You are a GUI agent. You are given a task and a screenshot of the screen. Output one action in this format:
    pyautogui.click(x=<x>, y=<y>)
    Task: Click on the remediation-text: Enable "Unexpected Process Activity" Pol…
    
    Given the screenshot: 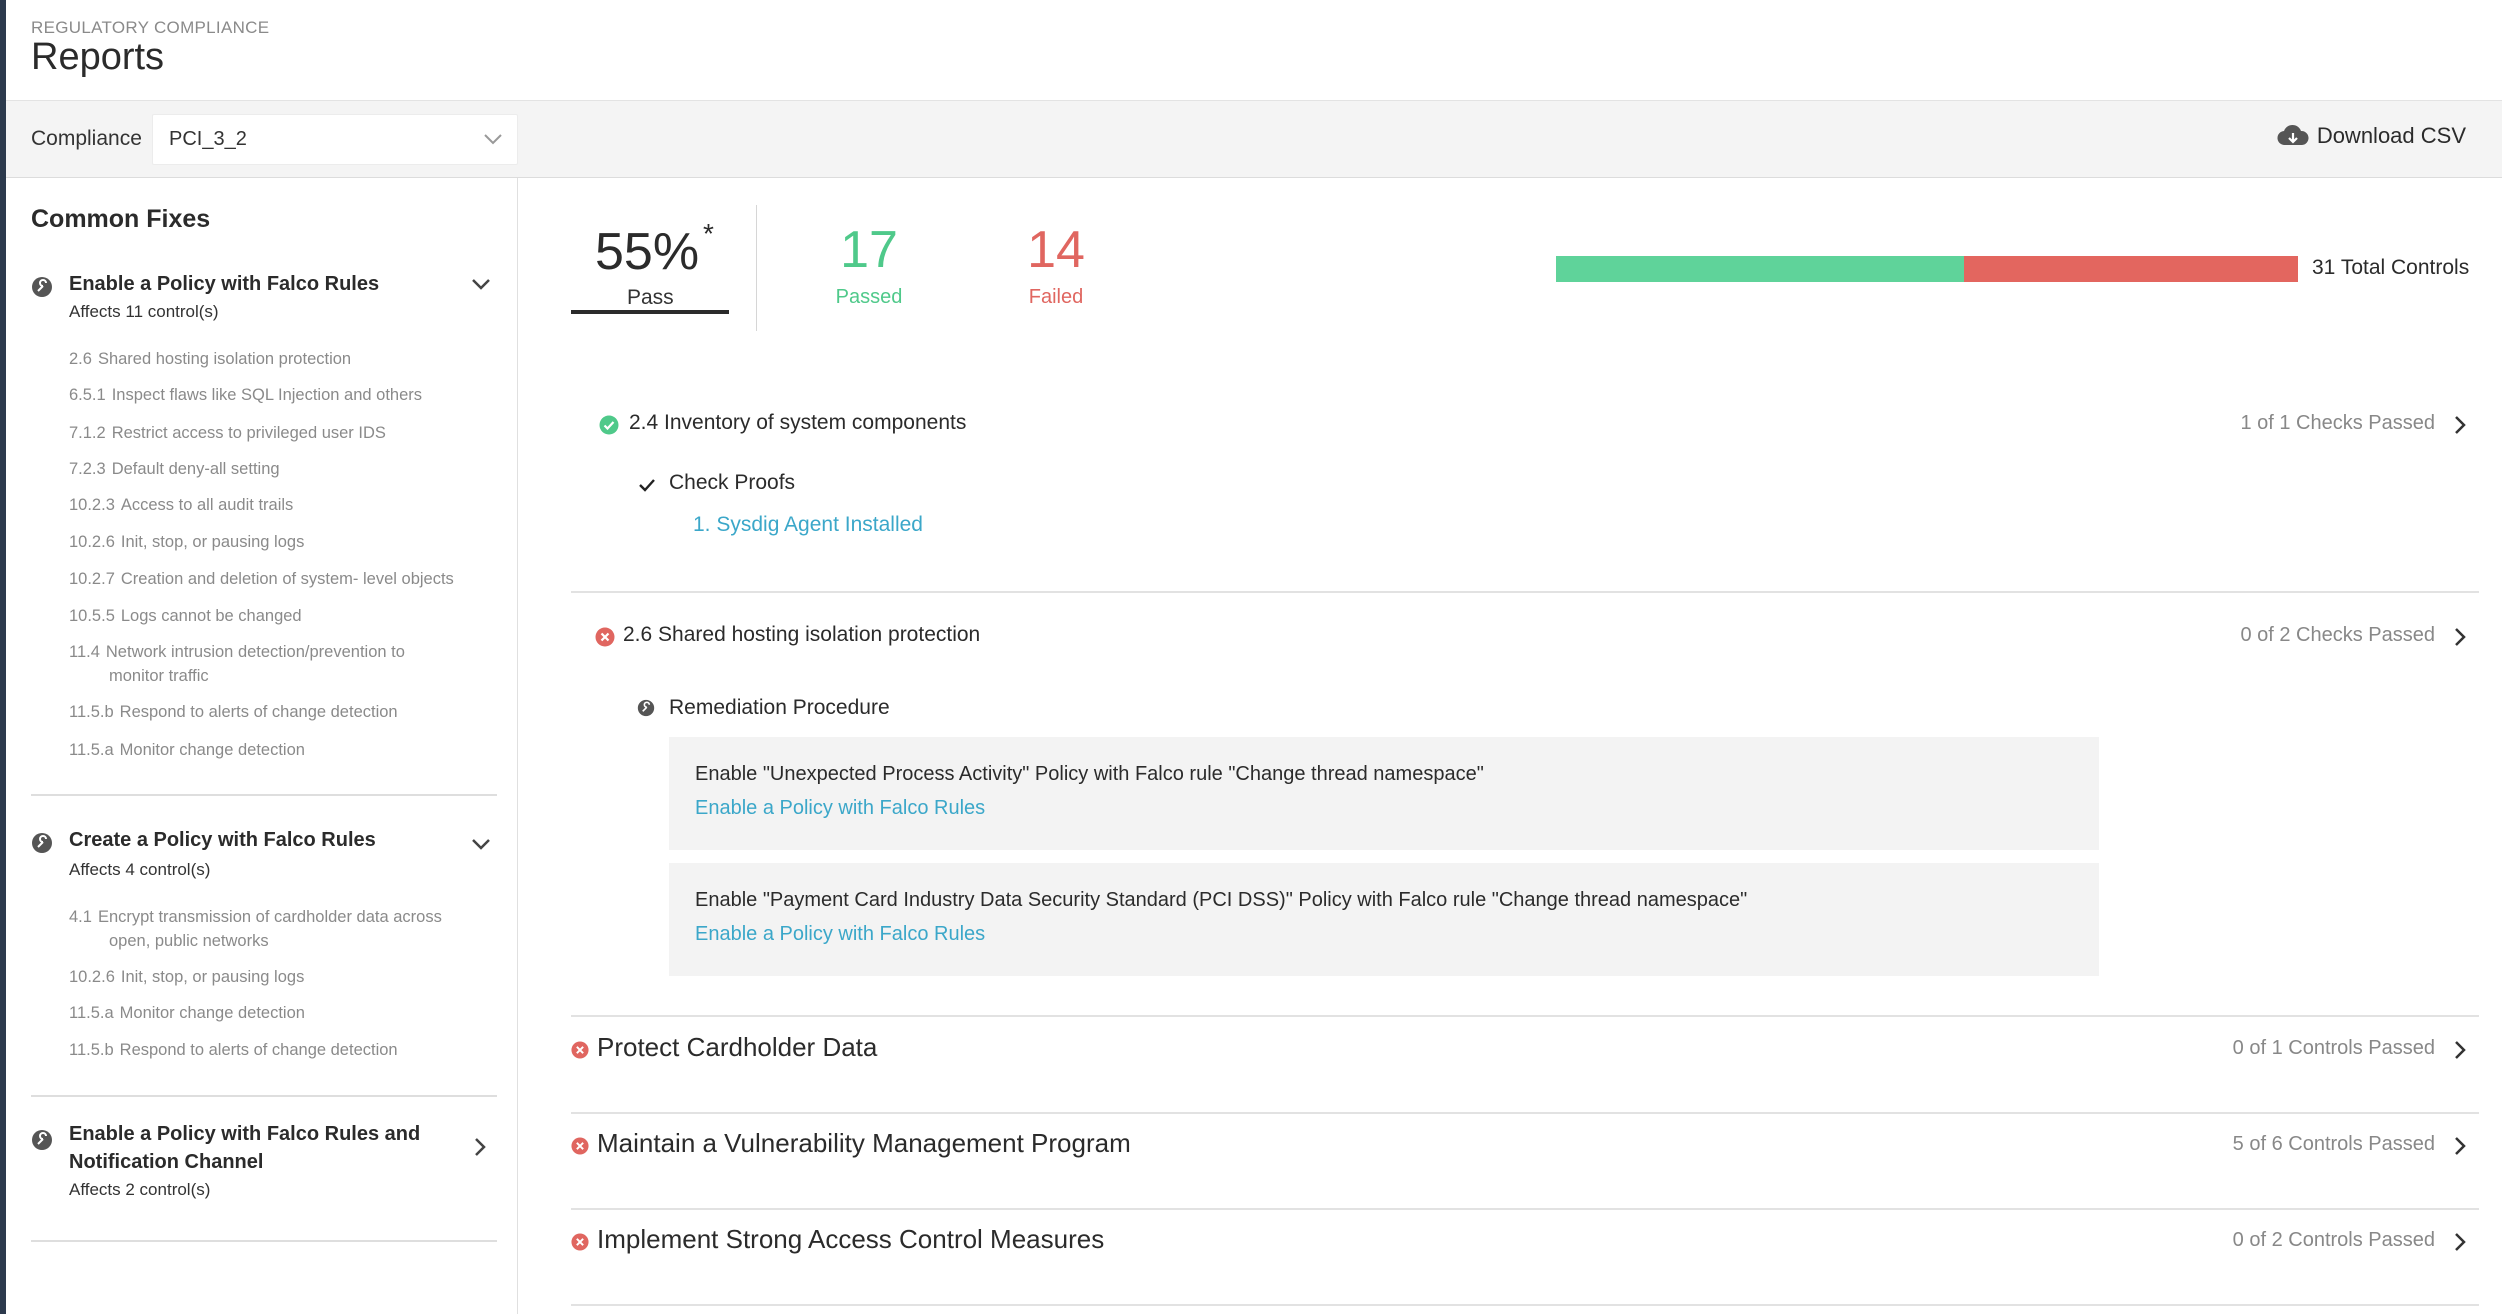 What is the action you would take?
    pyautogui.click(x=1089, y=774)
    